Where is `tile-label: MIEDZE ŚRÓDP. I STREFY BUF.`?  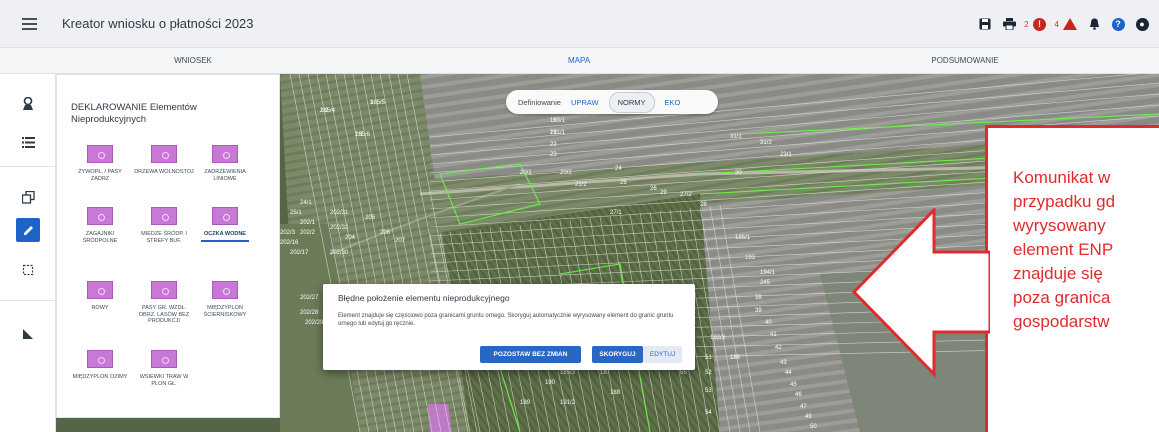
tile-label: MIEDZE ŚRÓDP. I STREFY BUF. is located at coordinates (164, 237).